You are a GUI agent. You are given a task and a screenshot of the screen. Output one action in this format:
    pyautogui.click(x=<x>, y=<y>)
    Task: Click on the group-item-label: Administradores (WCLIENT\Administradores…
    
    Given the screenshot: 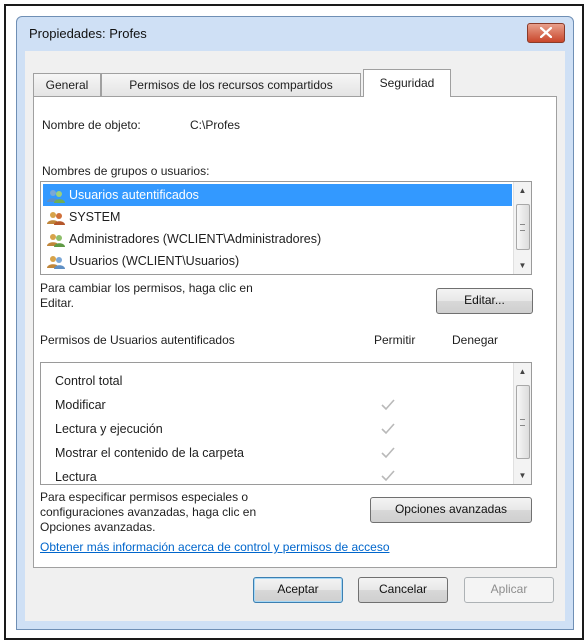 What is the action you would take?
    pyautogui.click(x=195, y=239)
    